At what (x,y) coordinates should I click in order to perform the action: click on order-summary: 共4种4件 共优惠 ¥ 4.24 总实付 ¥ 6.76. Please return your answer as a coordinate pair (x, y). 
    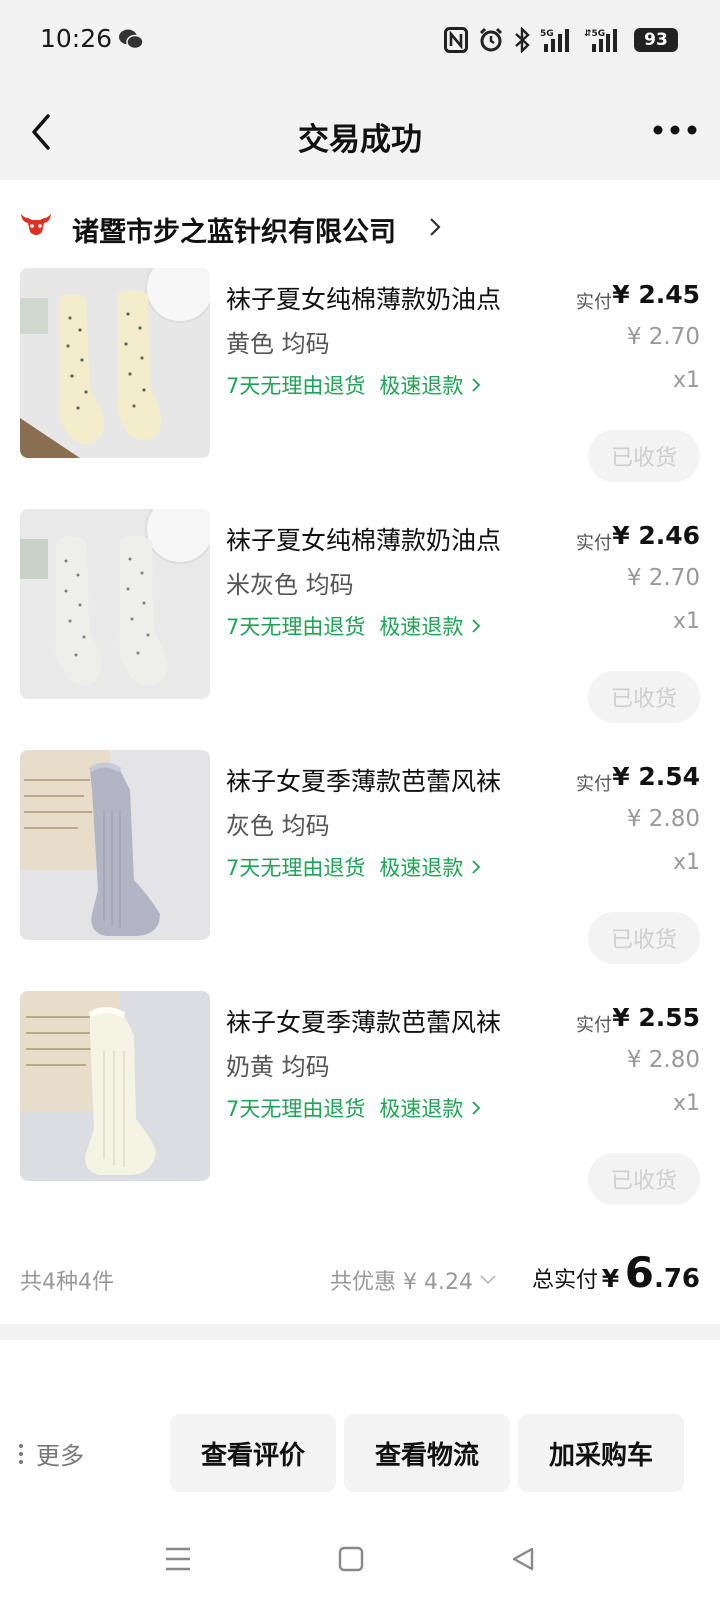
    Looking at the image, I should click on (360, 1278).